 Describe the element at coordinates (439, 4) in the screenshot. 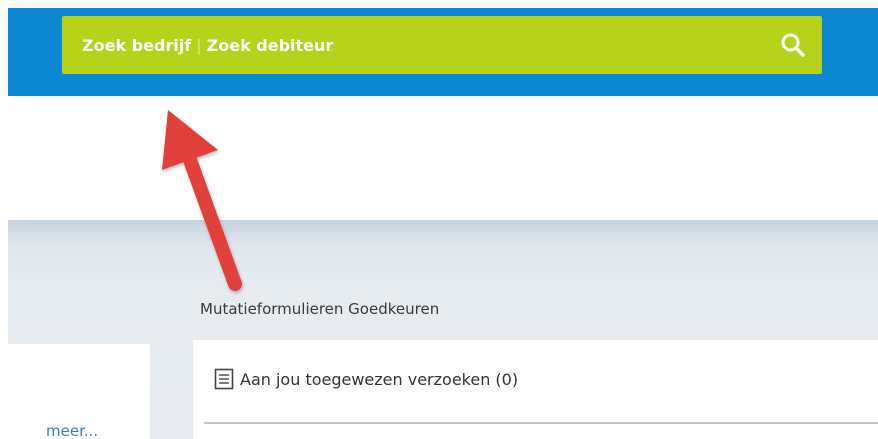

I see `top-strip` at that location.